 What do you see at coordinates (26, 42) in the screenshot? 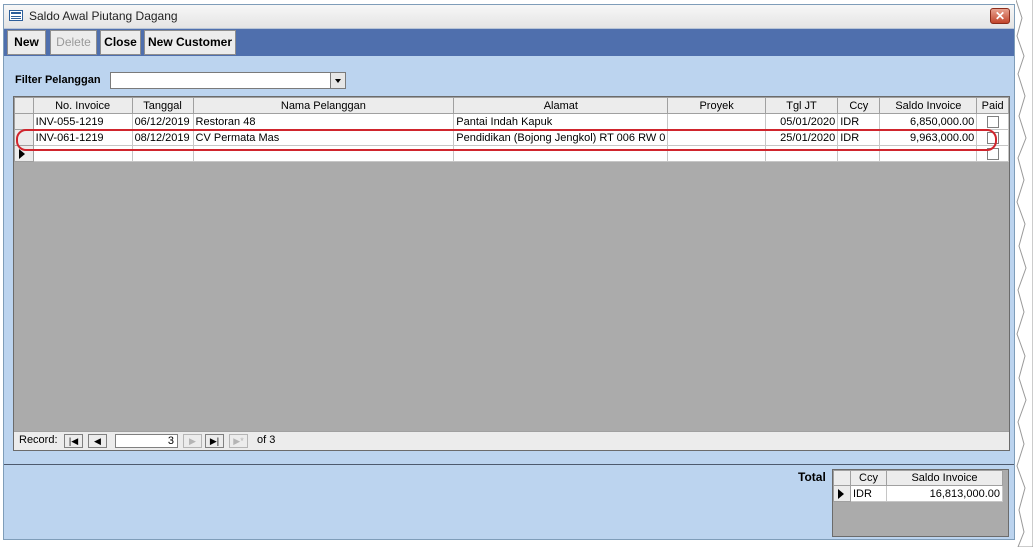
I see `new-button: New` at bounding box center [26, 42].